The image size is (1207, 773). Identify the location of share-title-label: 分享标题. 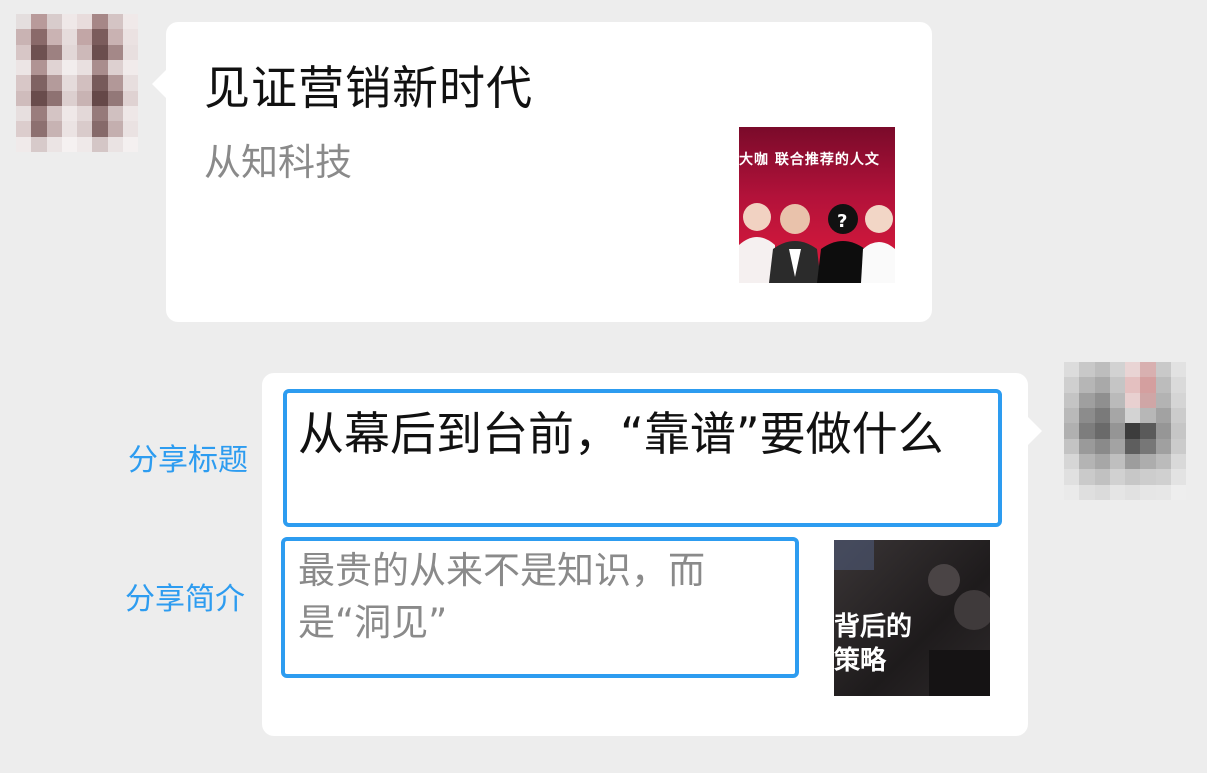
(188, 460).